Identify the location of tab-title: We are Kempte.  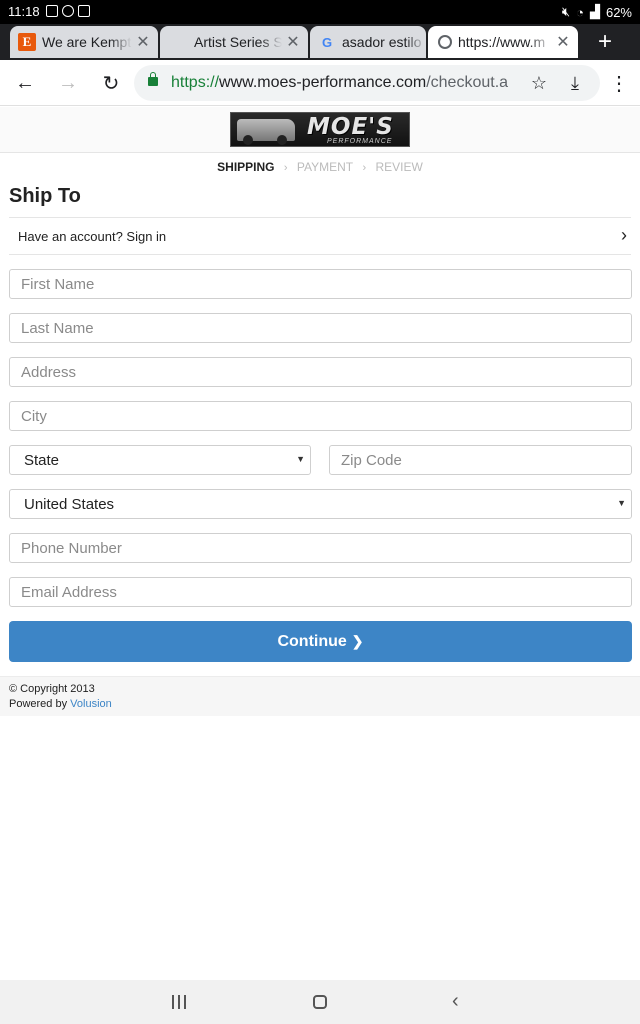
(87, 42).